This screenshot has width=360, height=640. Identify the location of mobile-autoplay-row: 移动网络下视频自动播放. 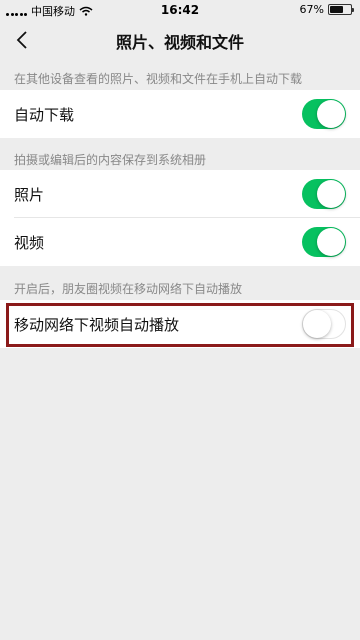
(180, 324).